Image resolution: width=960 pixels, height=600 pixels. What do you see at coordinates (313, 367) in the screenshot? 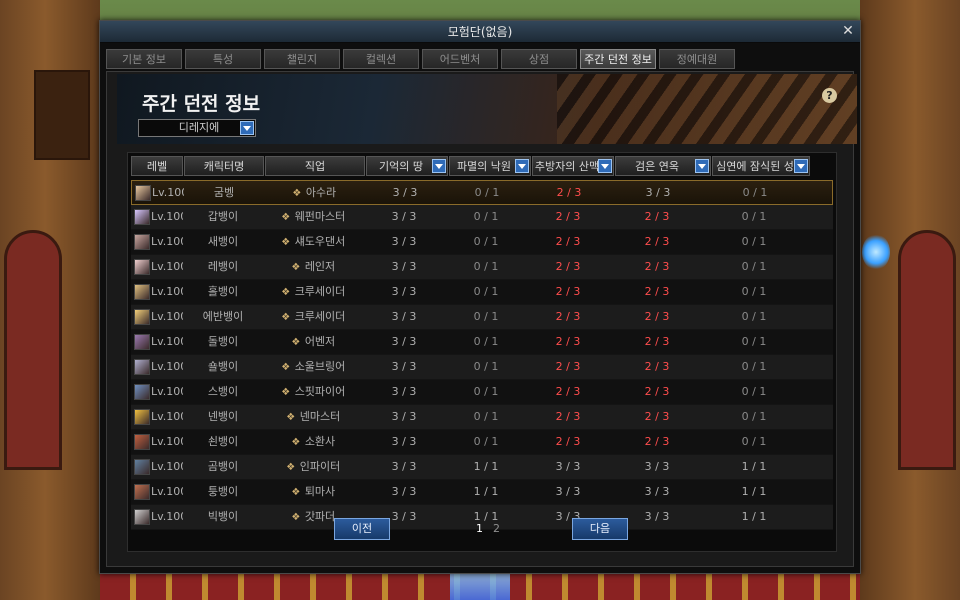
I see `job-cell: ❖ 소울브링어` at bounding box center [313, 367].